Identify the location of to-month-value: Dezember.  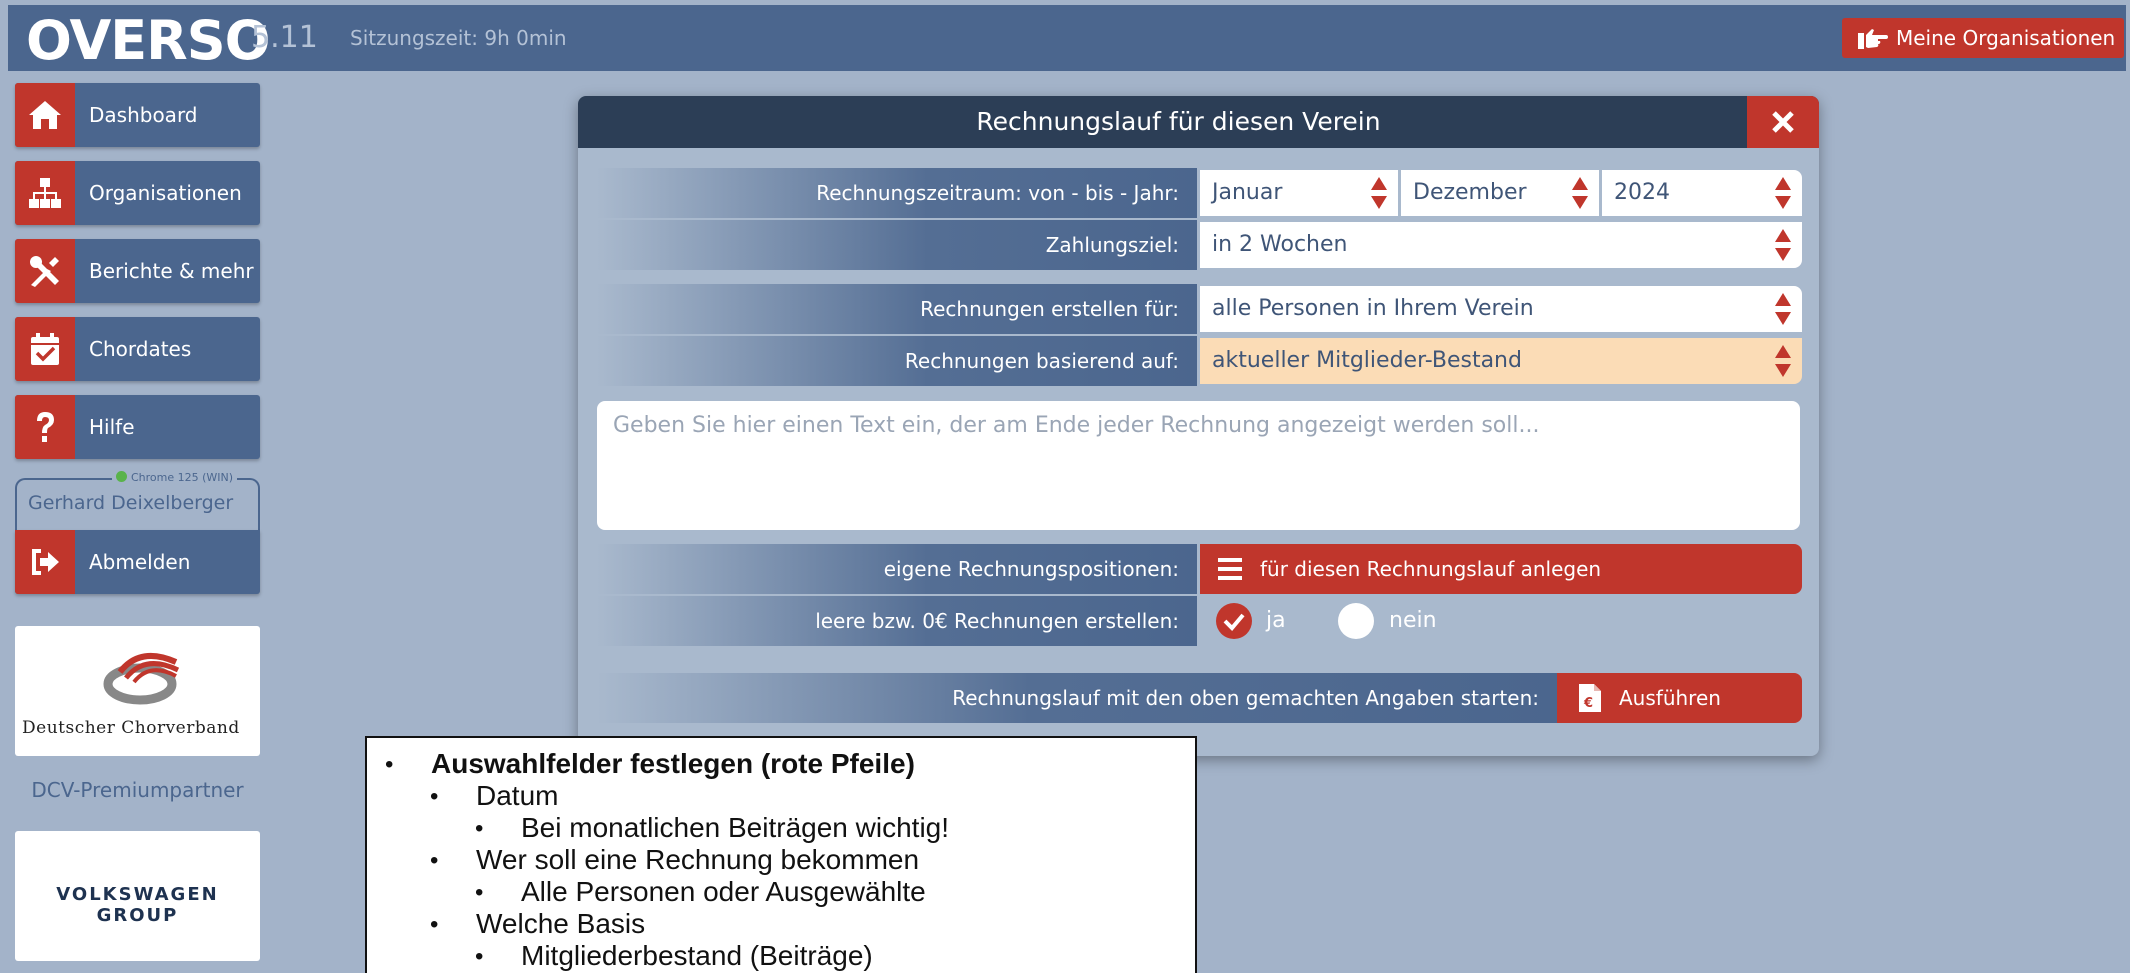
(1470, 192).